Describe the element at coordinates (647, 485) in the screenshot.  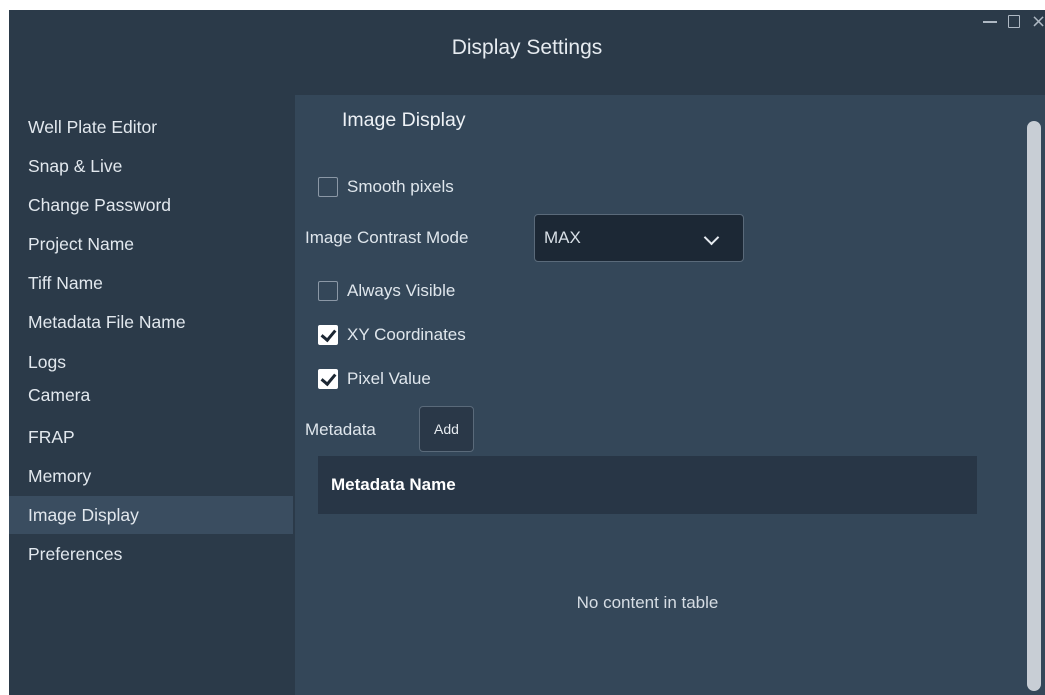
I see `table-header: Metadata Name` at that location.